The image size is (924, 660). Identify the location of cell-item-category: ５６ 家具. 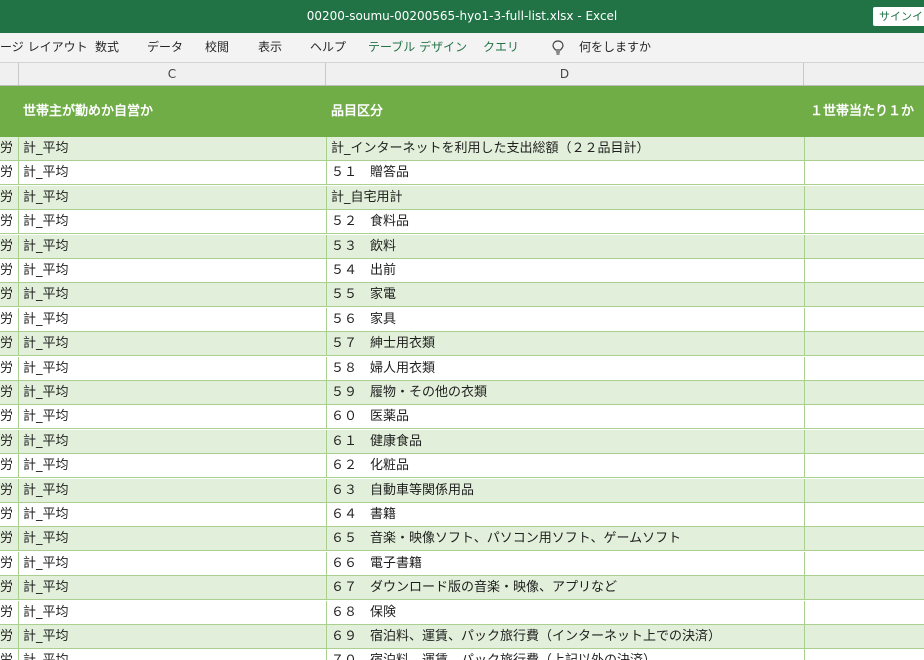
(565, 319).